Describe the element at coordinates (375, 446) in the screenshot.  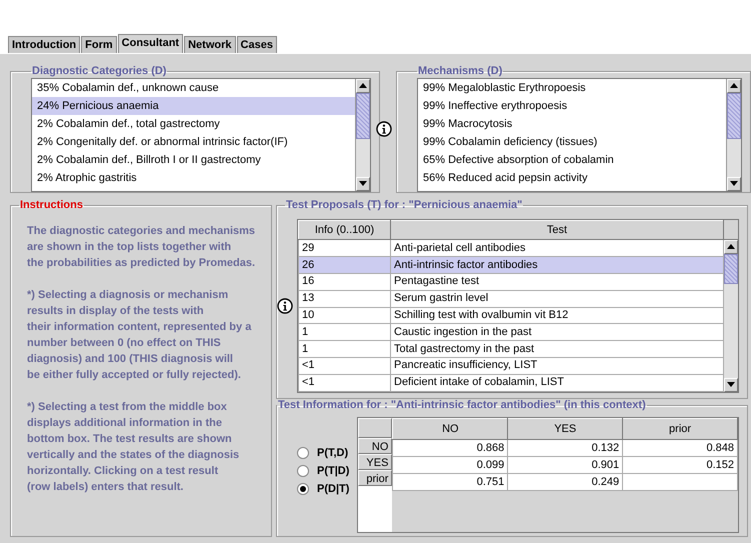
I see `row-header: NO` at that location.